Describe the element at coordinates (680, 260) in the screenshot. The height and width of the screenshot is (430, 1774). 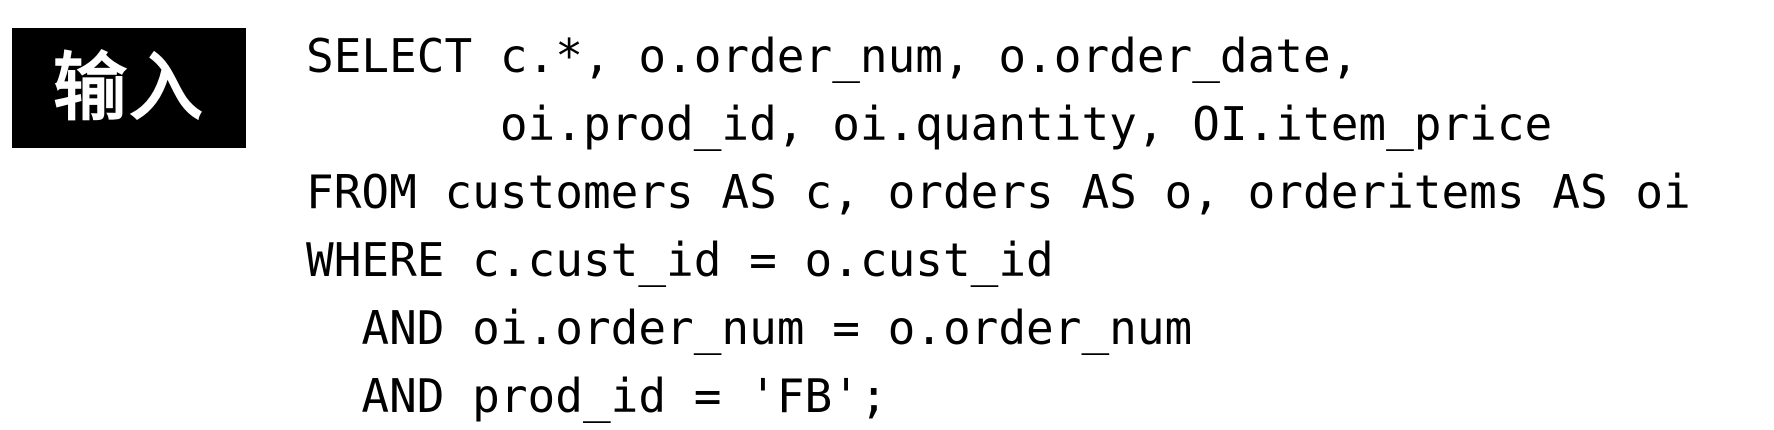
I see `code-line-4: WHERE c.cust_id = o.cust_id` at that location.